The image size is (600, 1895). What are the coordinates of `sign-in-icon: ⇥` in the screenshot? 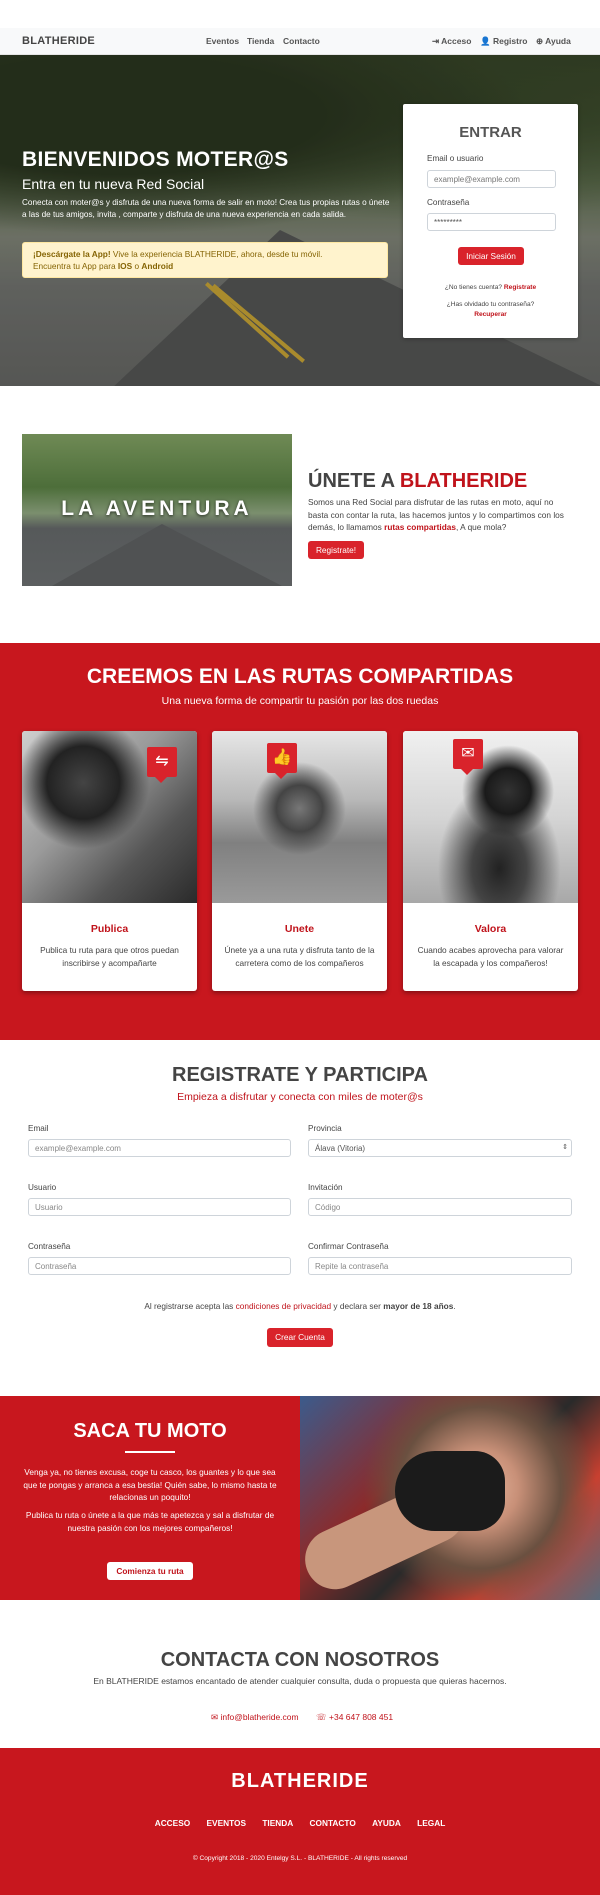 It's located at (436, 41).